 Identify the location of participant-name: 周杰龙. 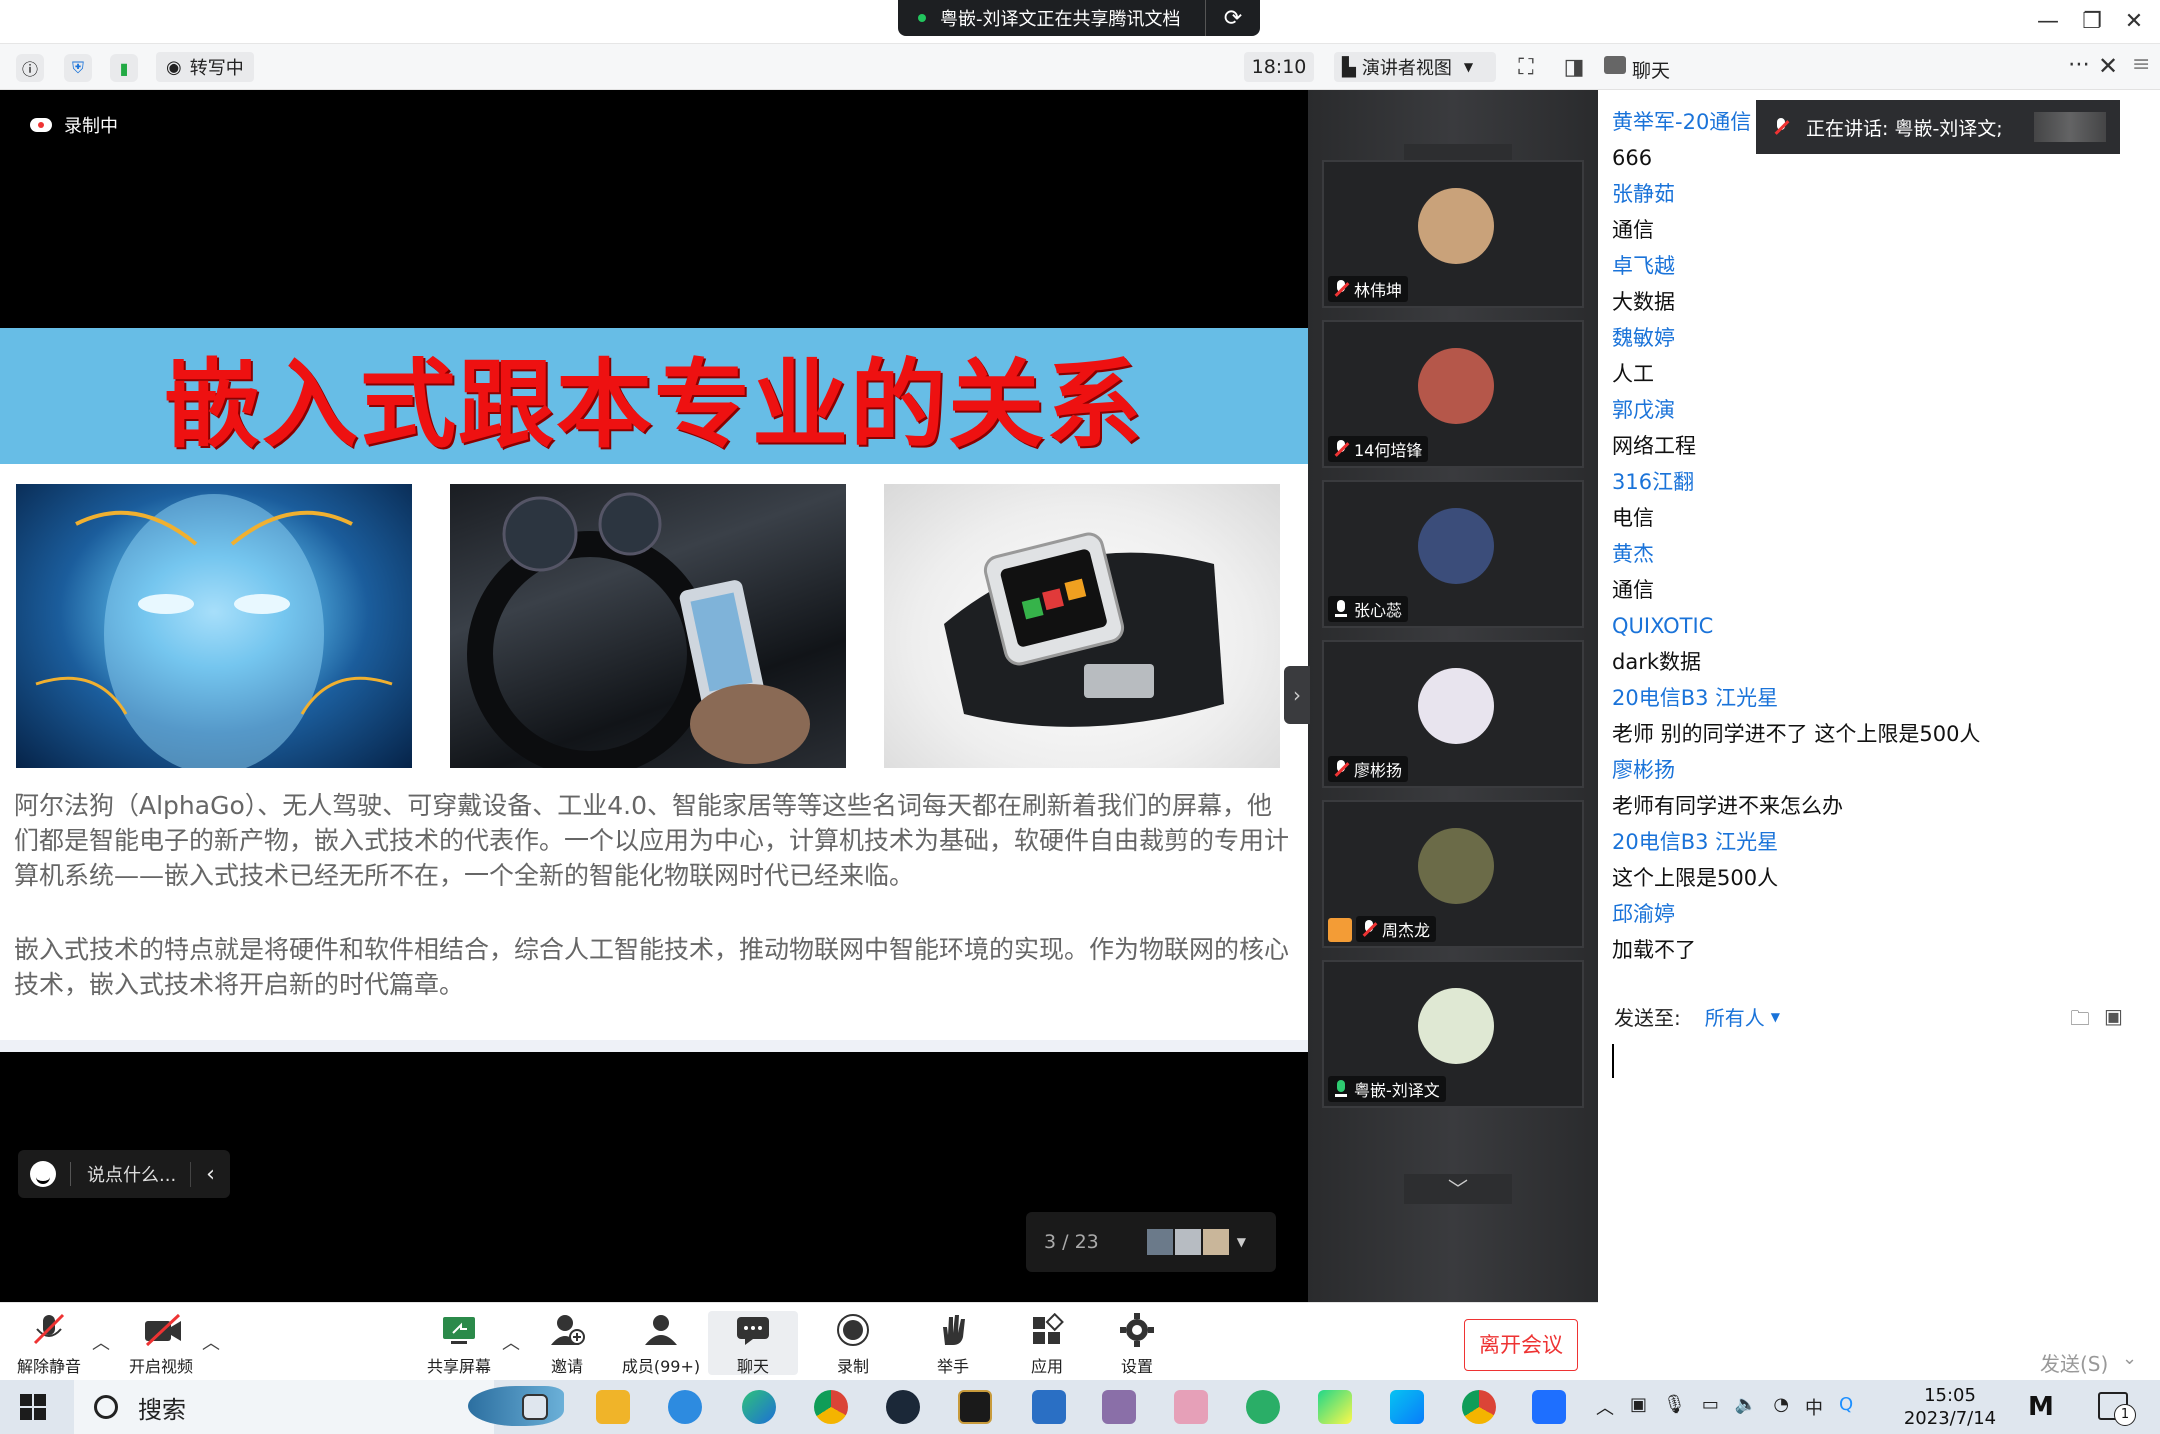
(1406, 930).